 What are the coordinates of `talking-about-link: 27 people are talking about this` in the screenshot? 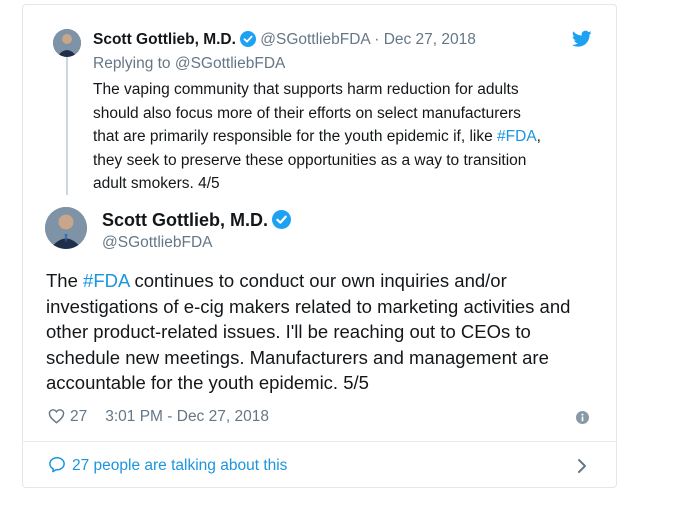 It's located at (167, 467).